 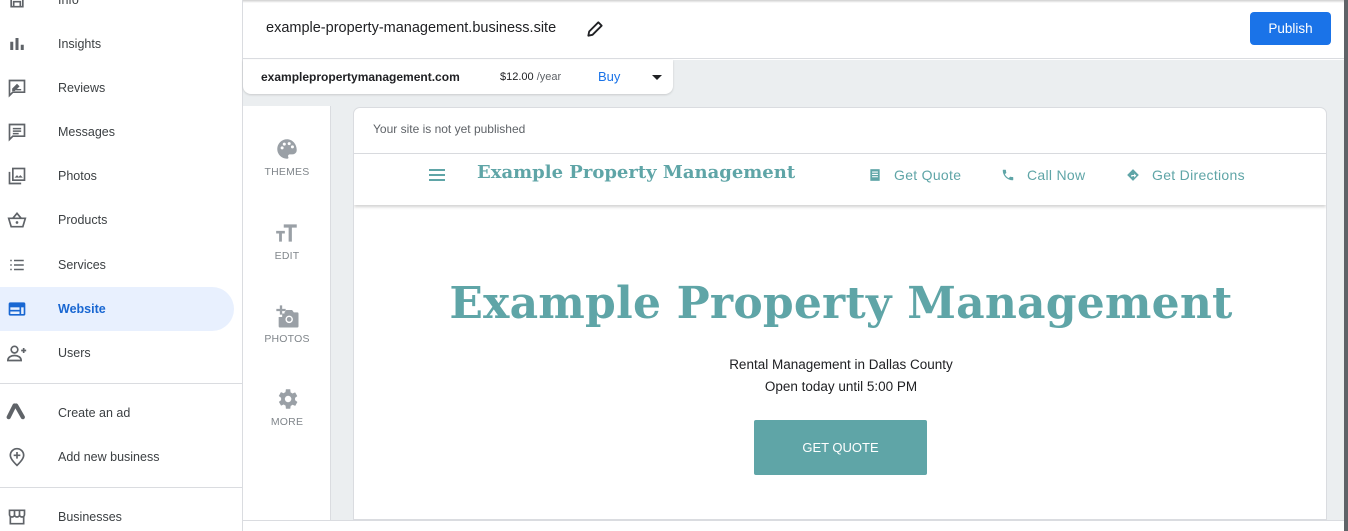 What do you see at coordinates (109, 457) in the screenshot?
I see `sidebar-item-label: Add new business` at bounding box center [109, 457].